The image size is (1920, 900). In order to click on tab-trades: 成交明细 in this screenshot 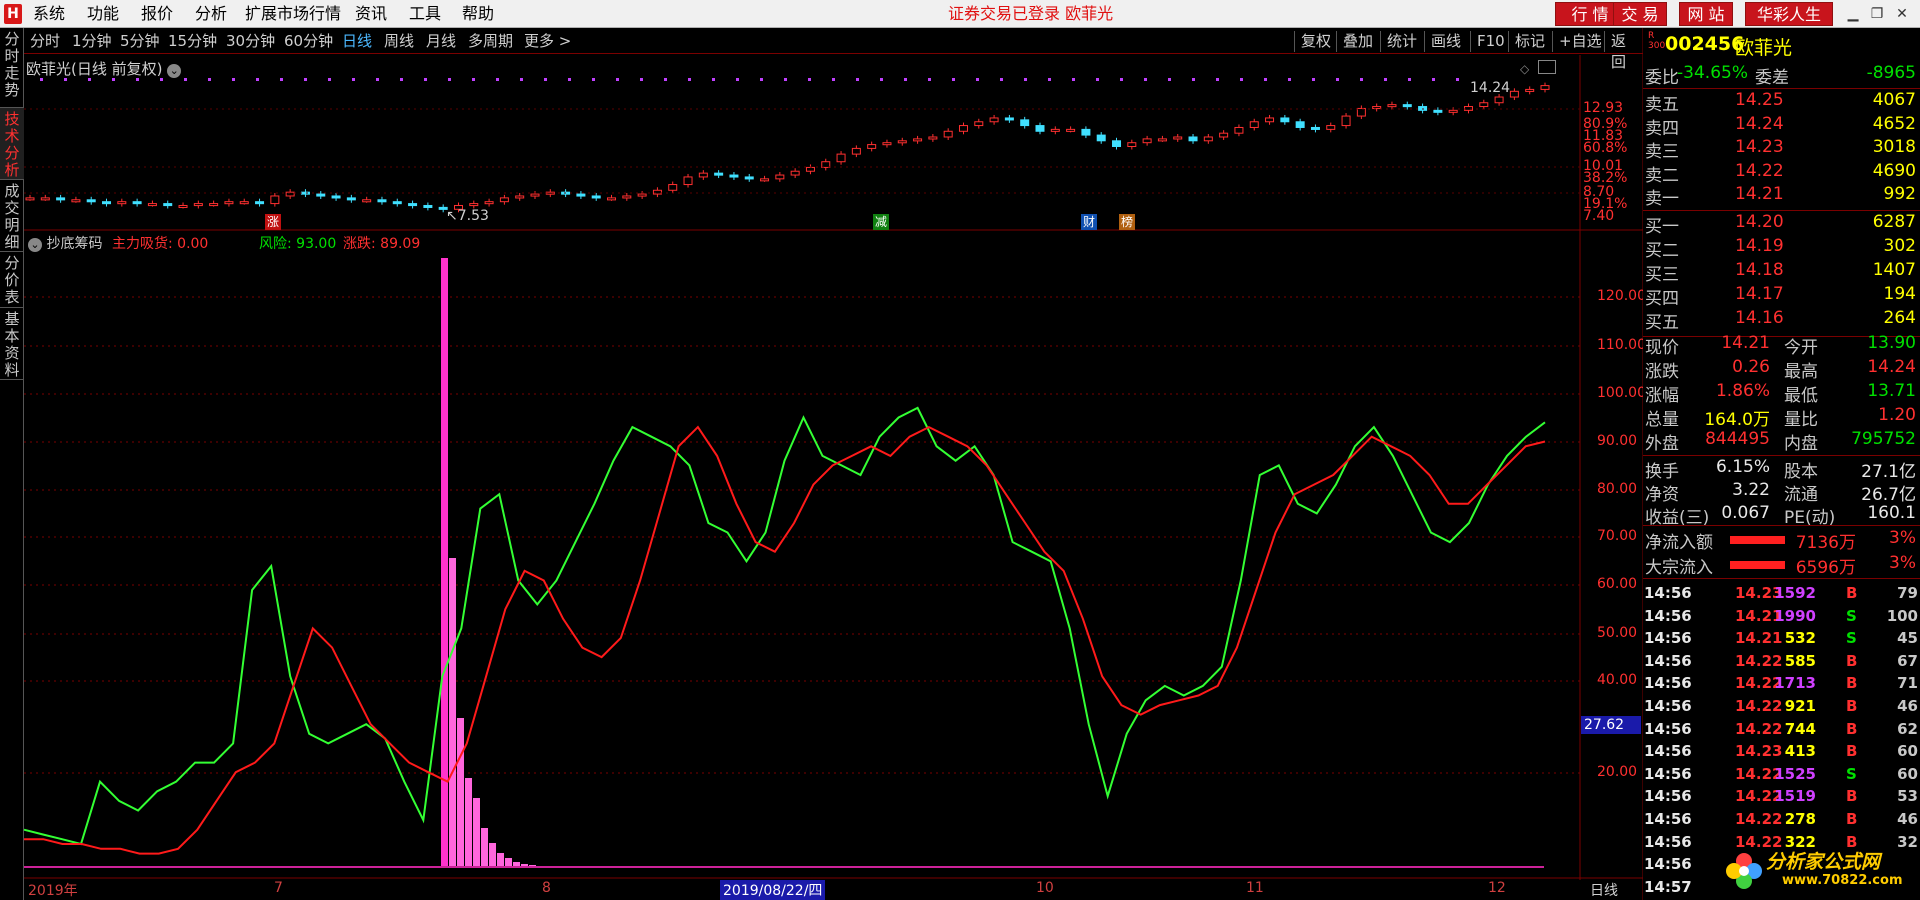, I will do `click(12, 216)`.